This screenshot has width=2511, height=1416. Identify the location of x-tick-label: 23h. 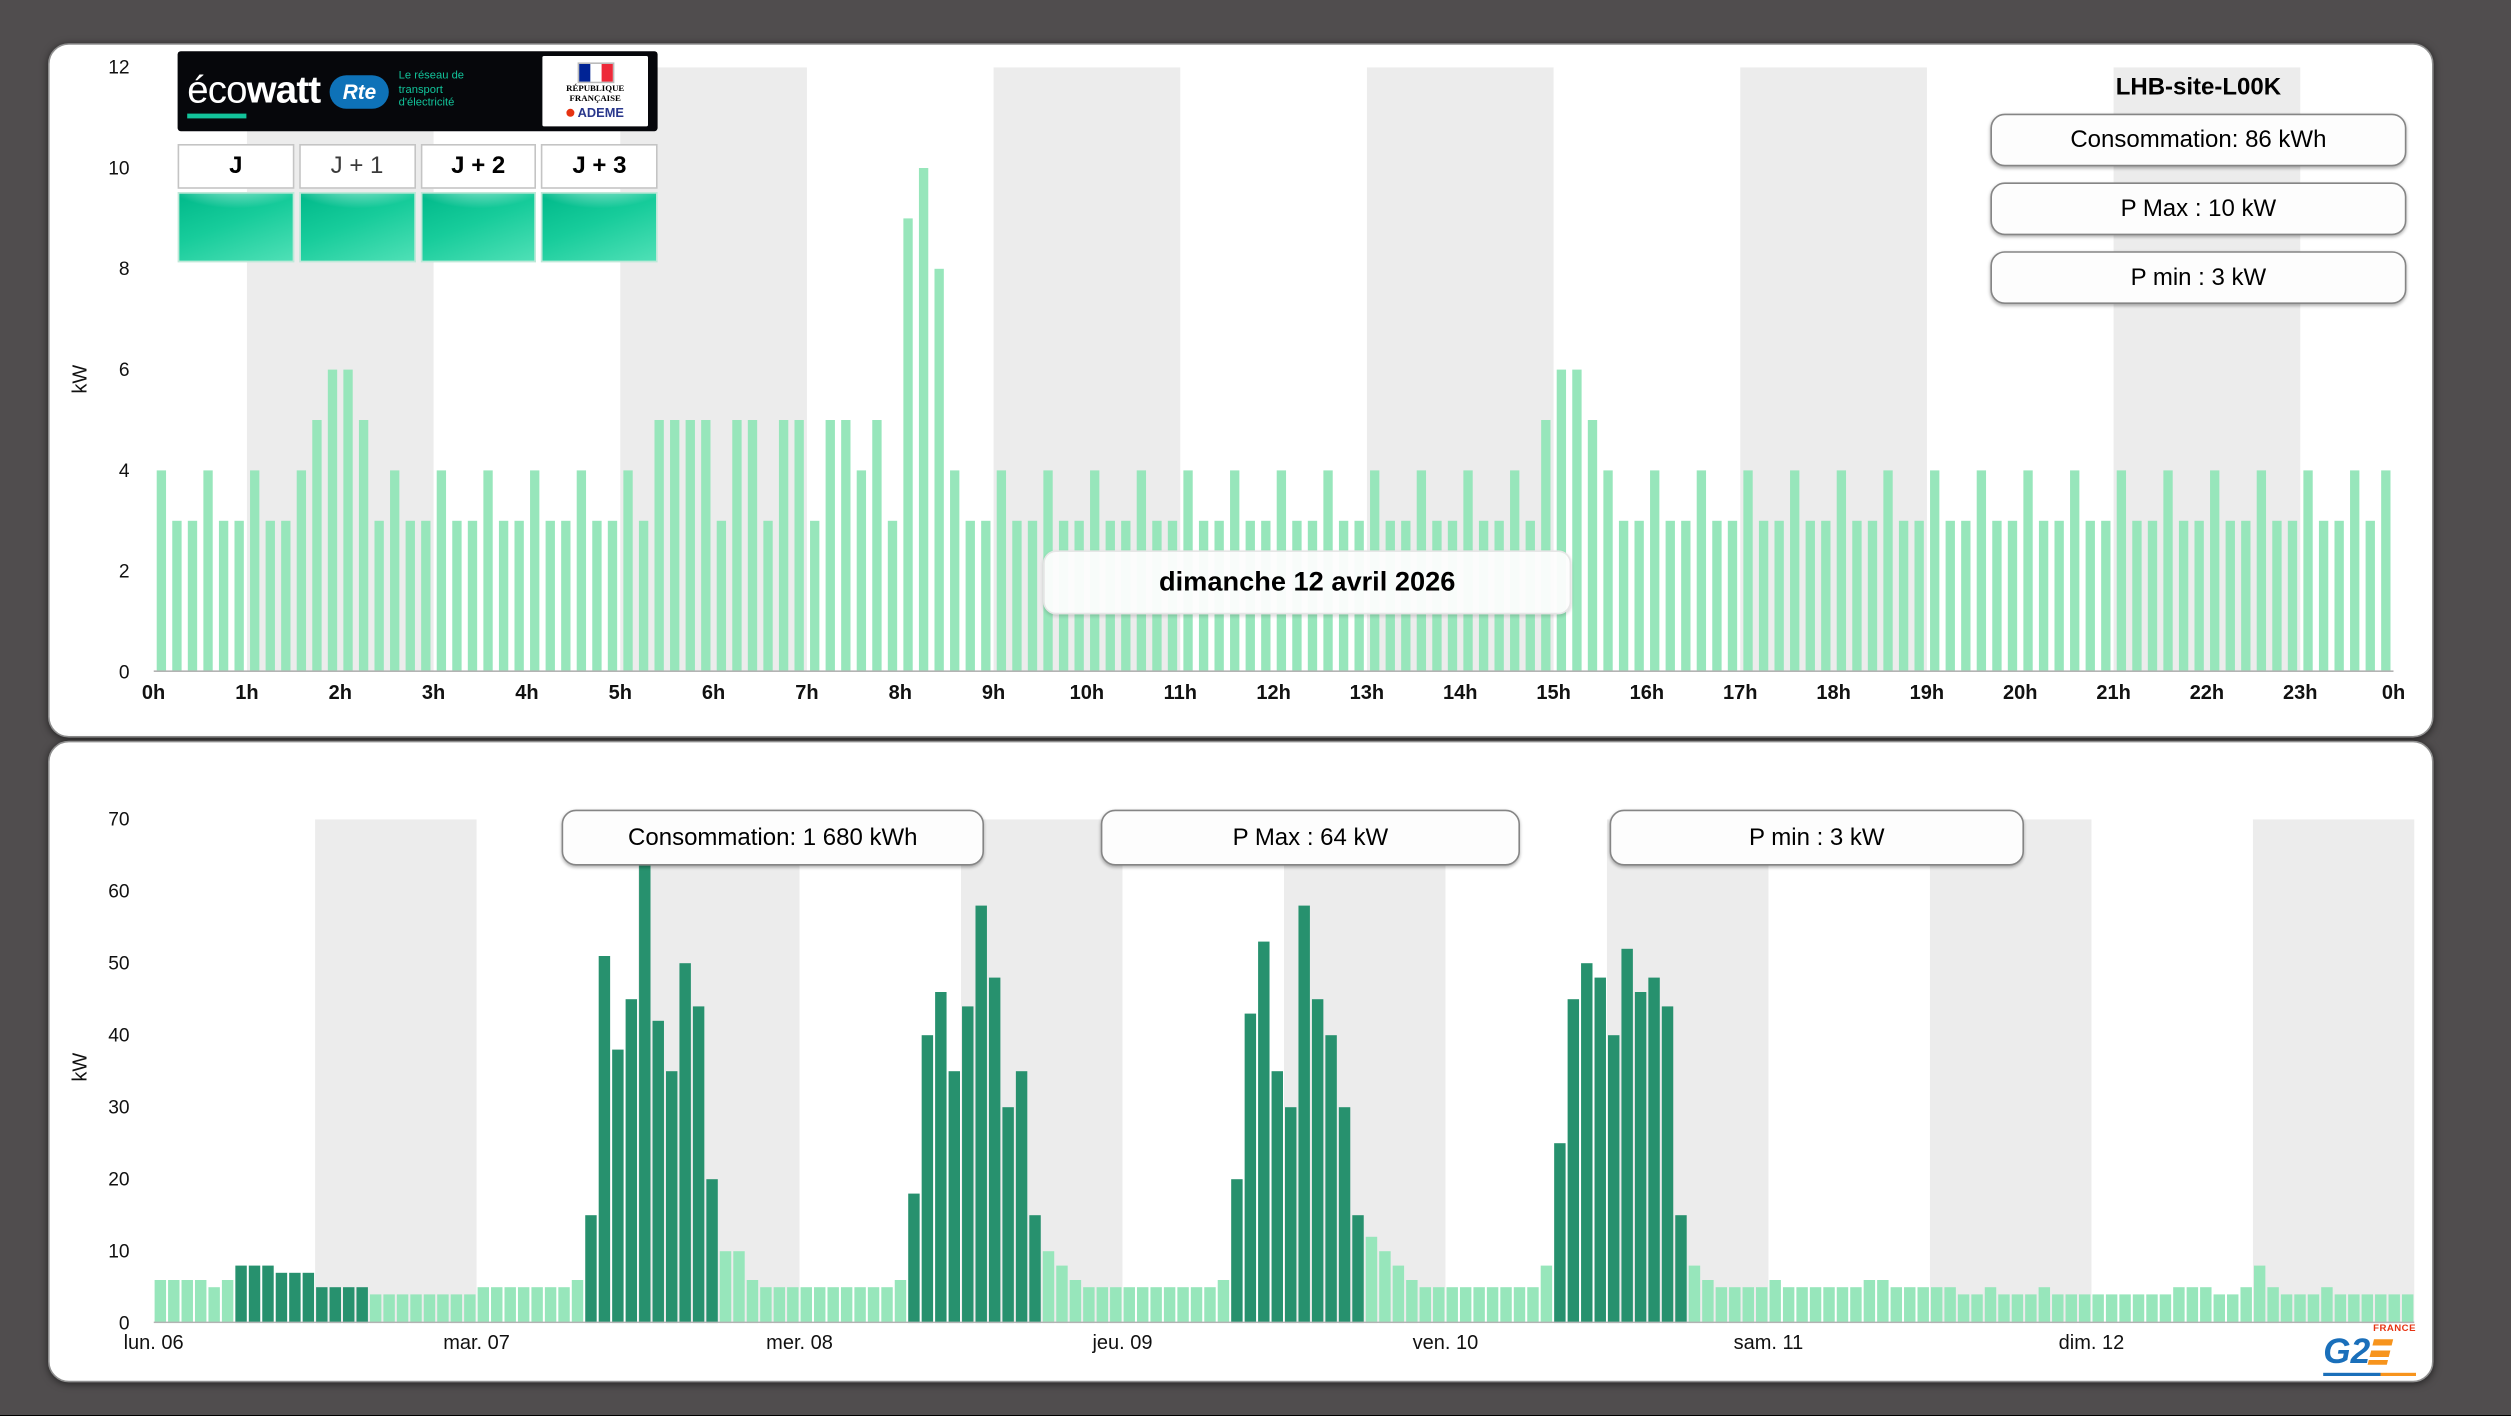
(2300, 692).